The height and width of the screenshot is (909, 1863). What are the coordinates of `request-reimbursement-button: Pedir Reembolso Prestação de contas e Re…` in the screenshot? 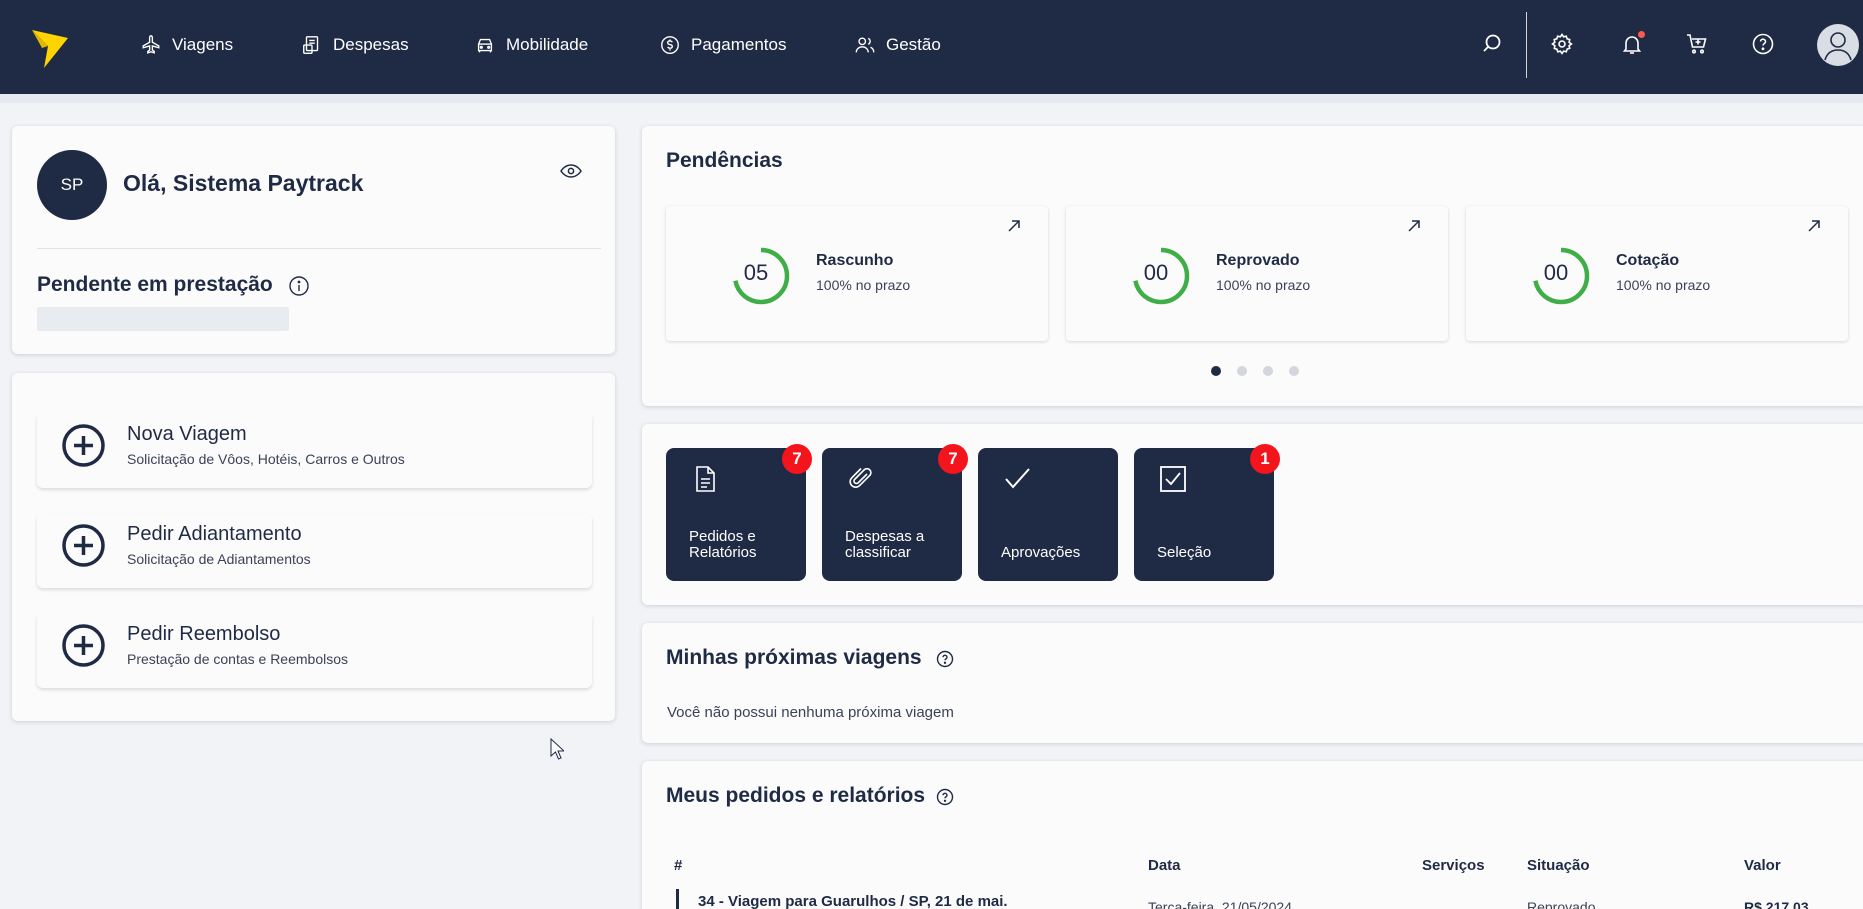 It's located at (314, 650).